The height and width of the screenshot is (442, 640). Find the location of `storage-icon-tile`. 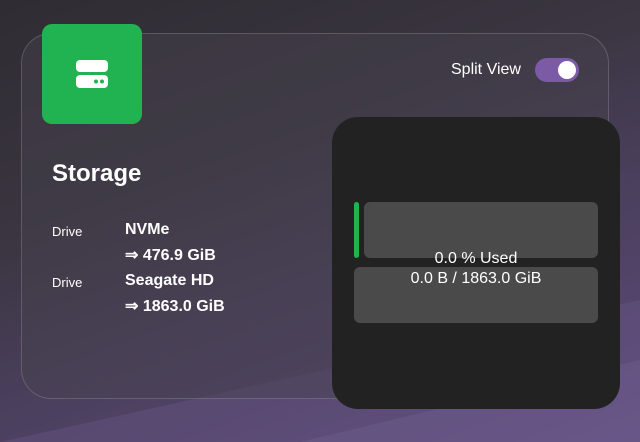

storage-icon-tile is located at coordinates (92, 74).